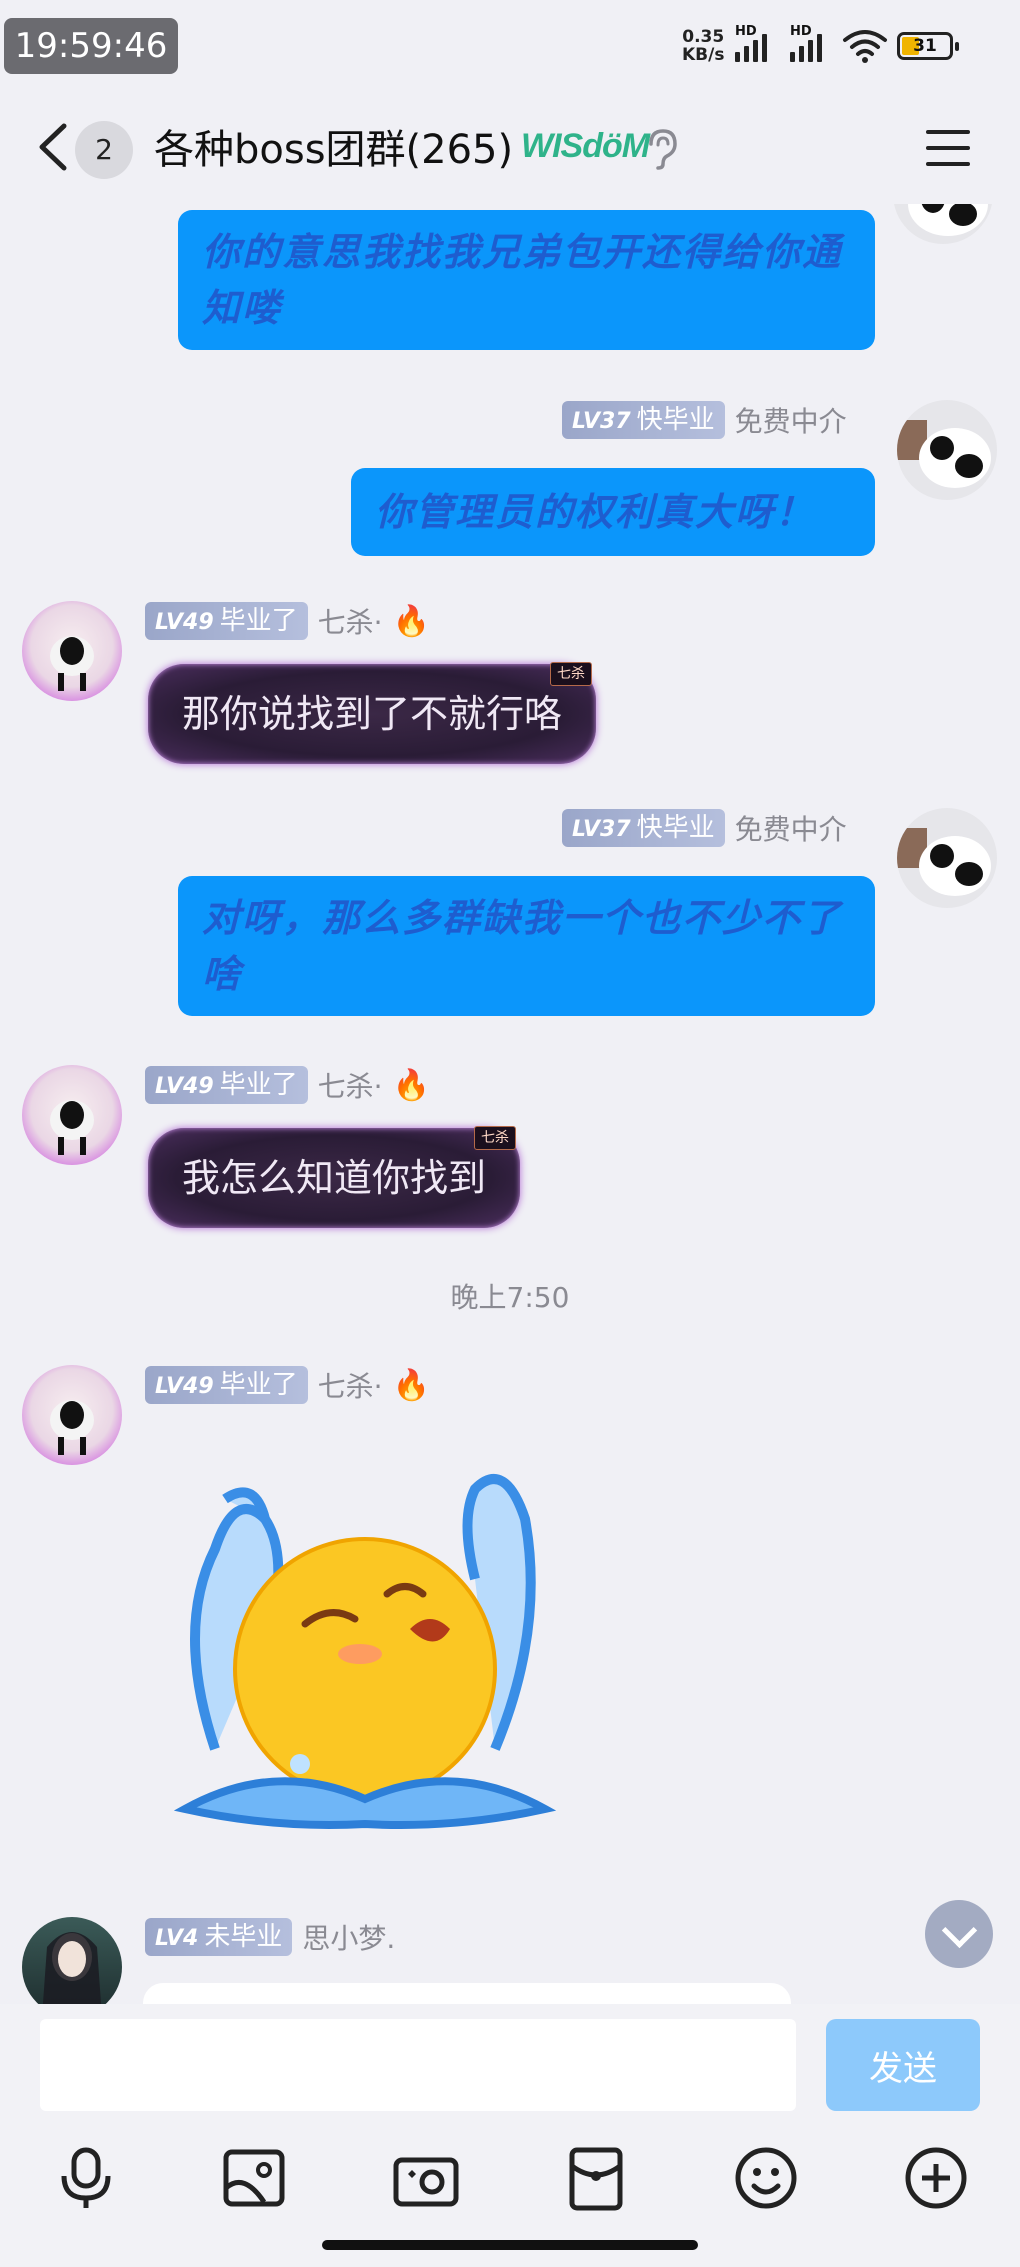 The image size is (1020, 2267). What do you see at coordinates (104, 150) in the screenshot?
I see `unread-count-badge: 2` at bounding box center [104, 150].